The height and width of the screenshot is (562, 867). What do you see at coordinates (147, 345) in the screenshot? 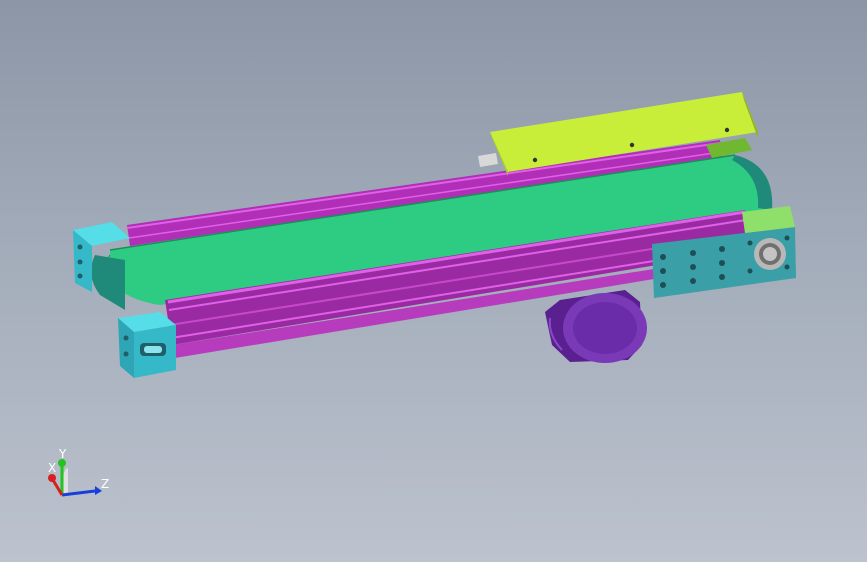
I see `front-left-end-block` at bounding box center [147, 345].